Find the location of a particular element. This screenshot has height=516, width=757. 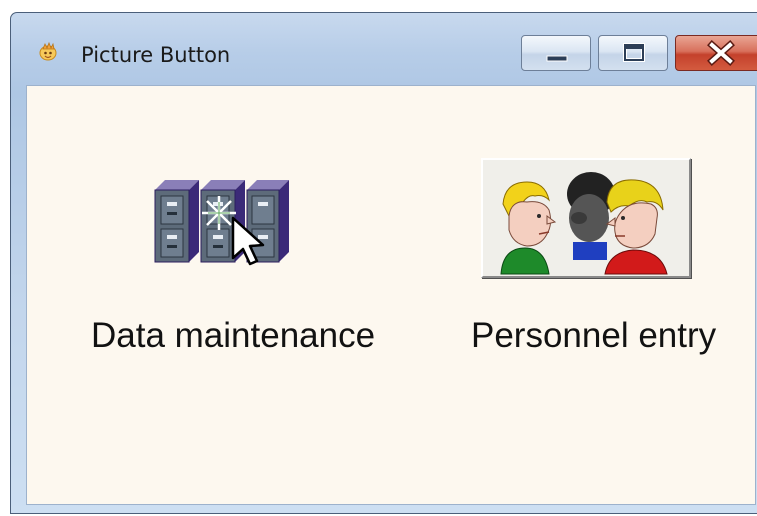

people-faces-icon is located at coordinates (584, 223).